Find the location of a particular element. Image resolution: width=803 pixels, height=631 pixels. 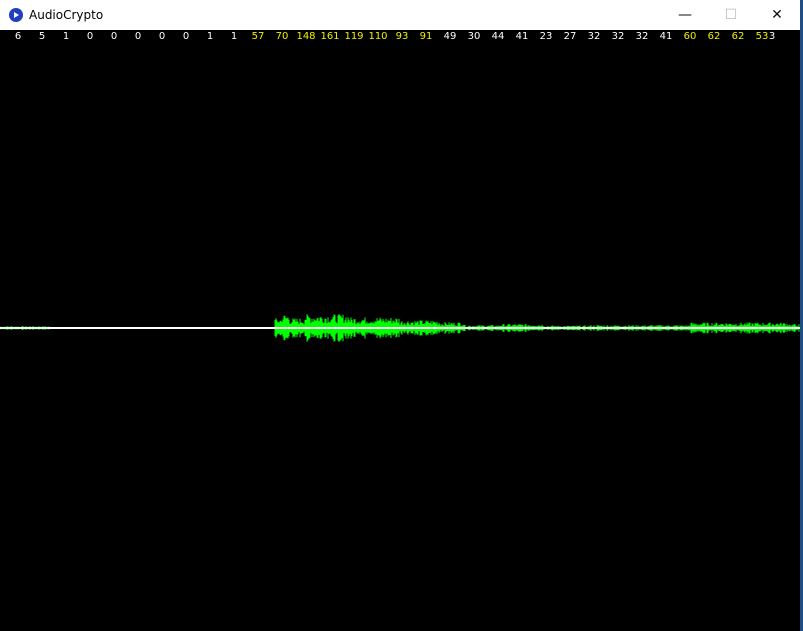

count-value: 57 is located at coordinates (258, 36).